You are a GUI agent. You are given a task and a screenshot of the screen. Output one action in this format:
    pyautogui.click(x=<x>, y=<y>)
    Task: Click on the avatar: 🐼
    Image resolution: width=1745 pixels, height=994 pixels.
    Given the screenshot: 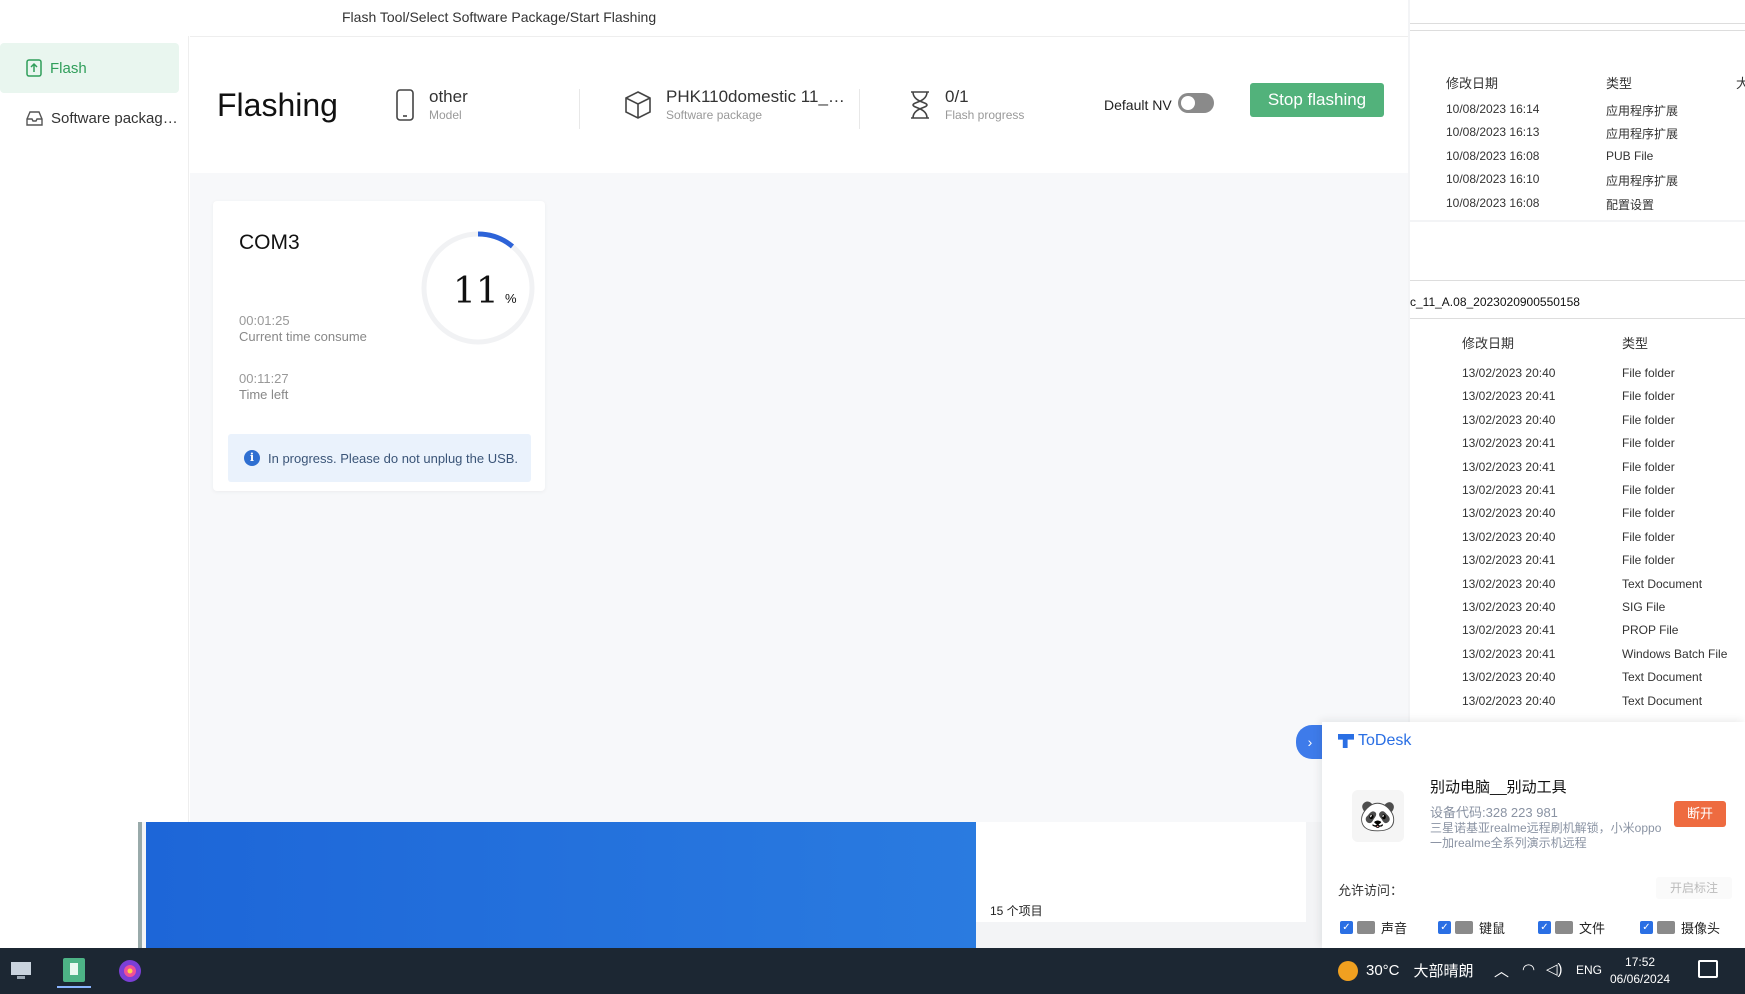 What is the action you would take?
    pyautogui.click(x=1378, y=816)
    